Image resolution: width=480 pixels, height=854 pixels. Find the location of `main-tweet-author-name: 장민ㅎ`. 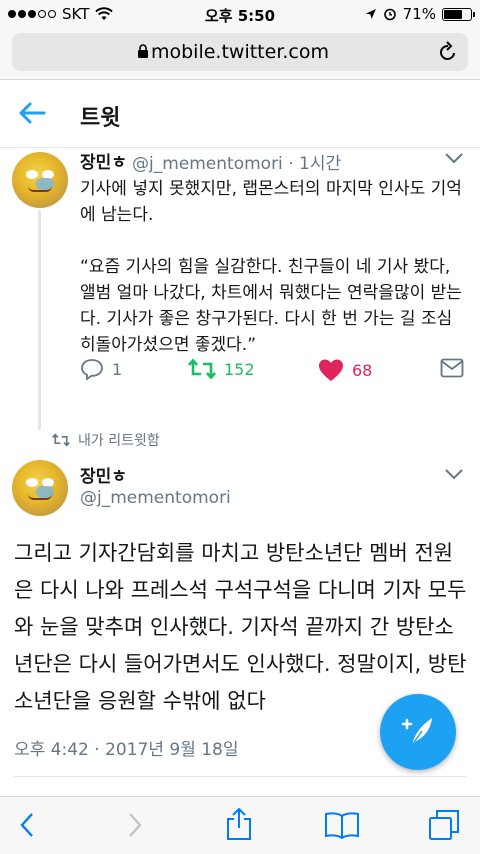

main-tweet-author-name: 장민ㅎ is located at coordinates (103, 474).